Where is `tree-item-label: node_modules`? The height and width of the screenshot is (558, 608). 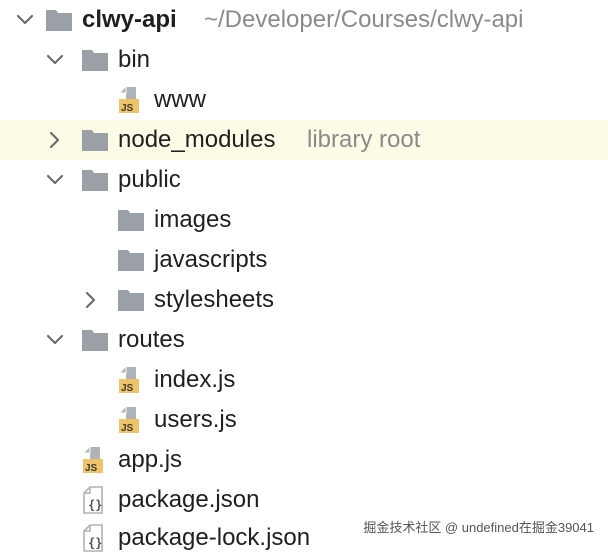 tree-item-label: node_modules is located at coordinates (197, 139).